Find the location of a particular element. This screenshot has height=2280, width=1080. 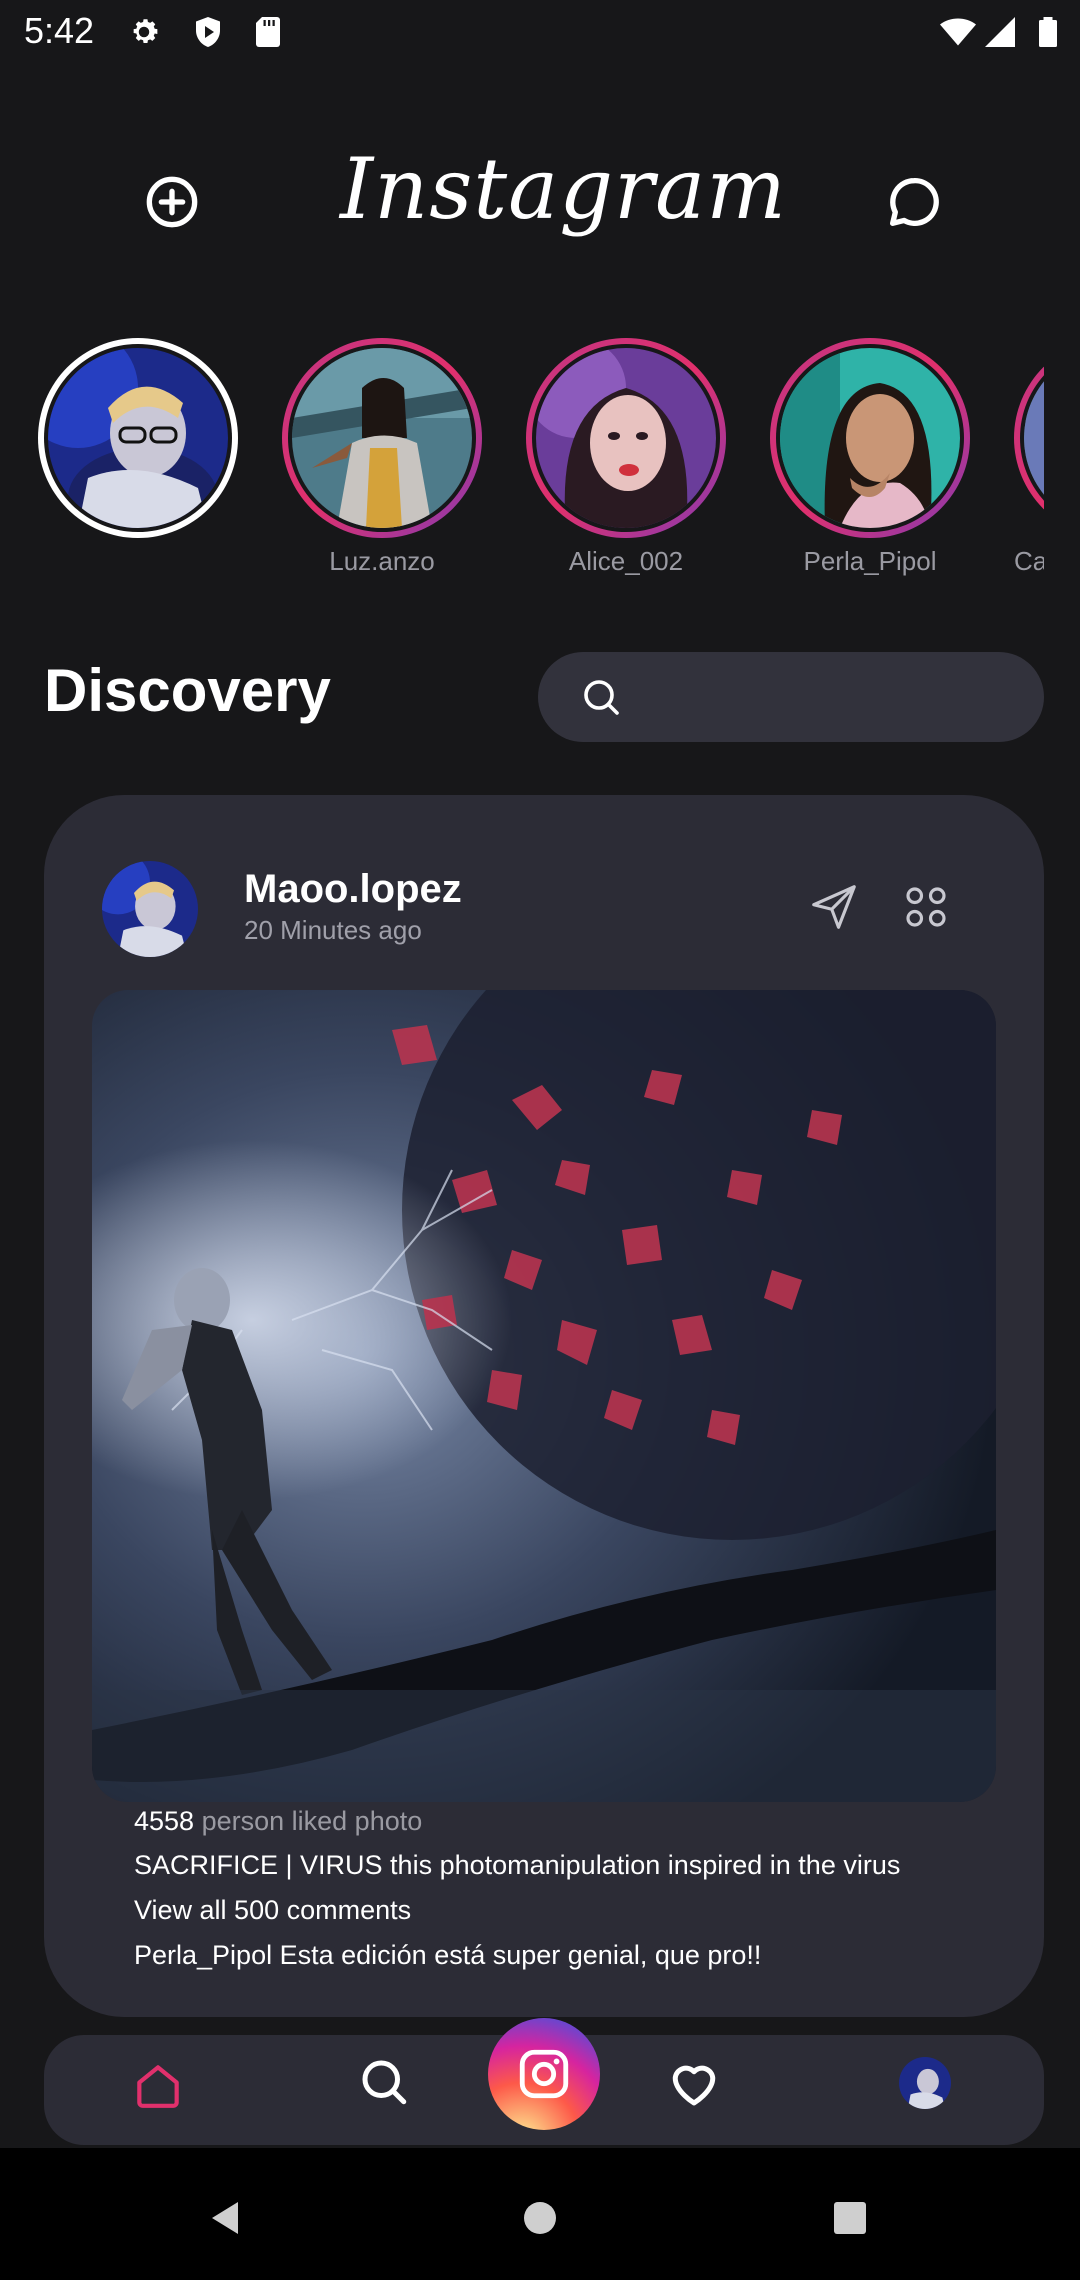

cell-signal-icon is located at coordinates (1000, 32).